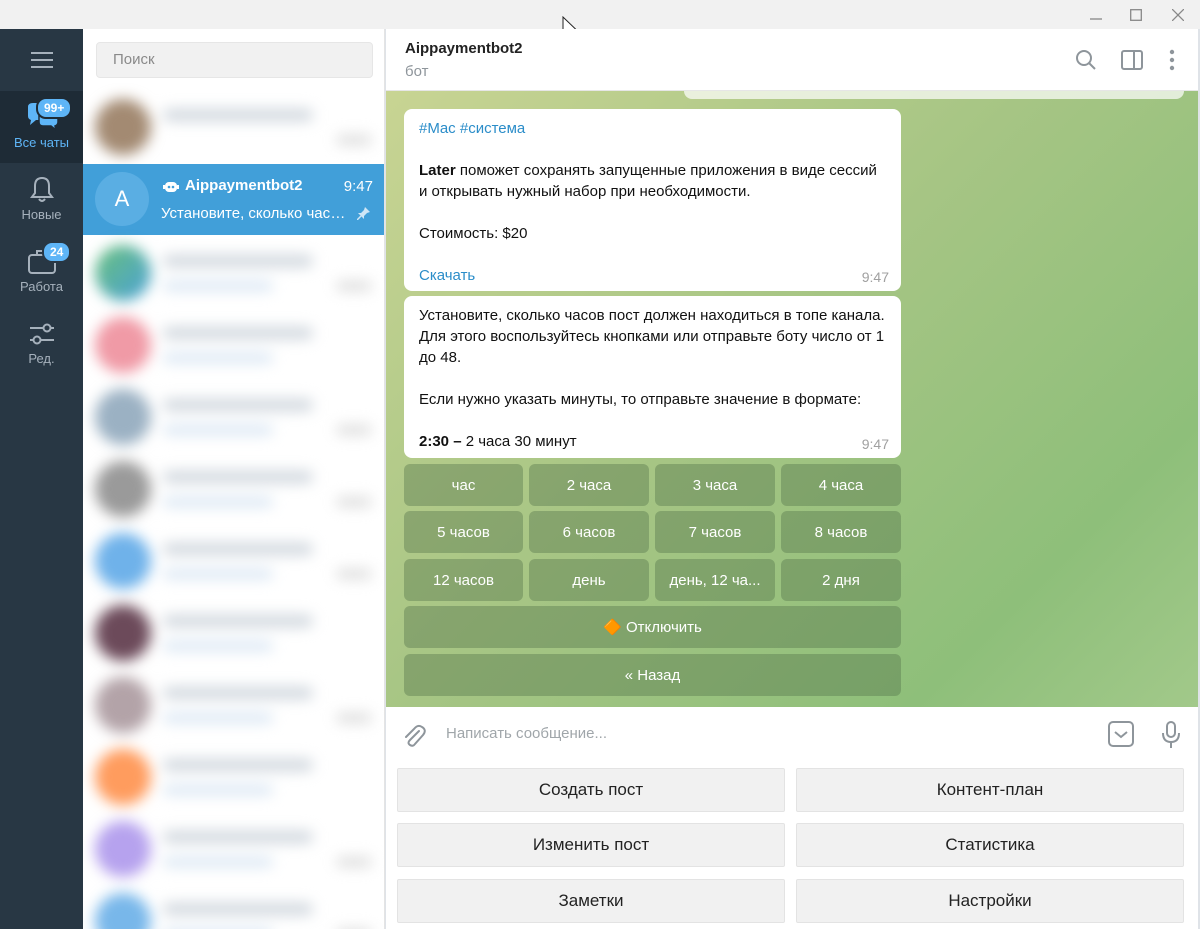 This screenshot has height=929, width=1200. What do you see at coordinates (1096, 14) in the screenshot?
I see `minimize-button` at bounding box center [1096, 14].